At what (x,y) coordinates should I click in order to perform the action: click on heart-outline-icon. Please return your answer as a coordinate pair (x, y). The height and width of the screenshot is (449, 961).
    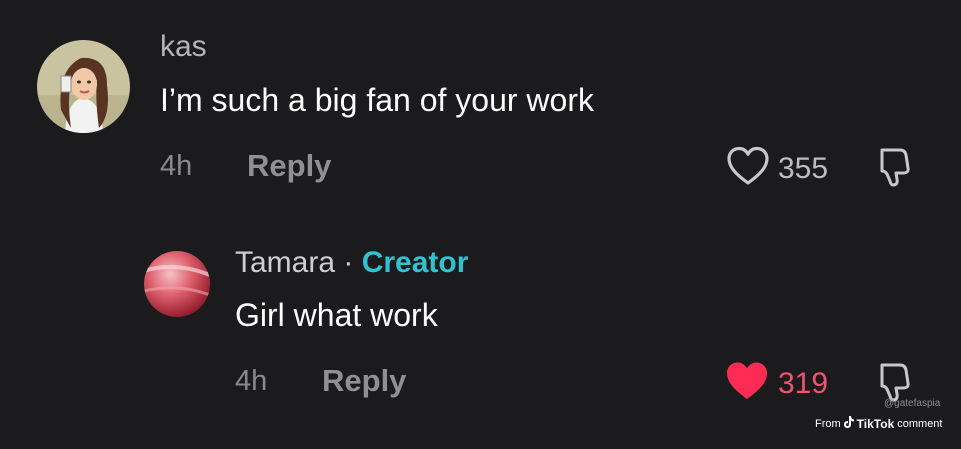
    Looking at the image, I should click on (748, 168).